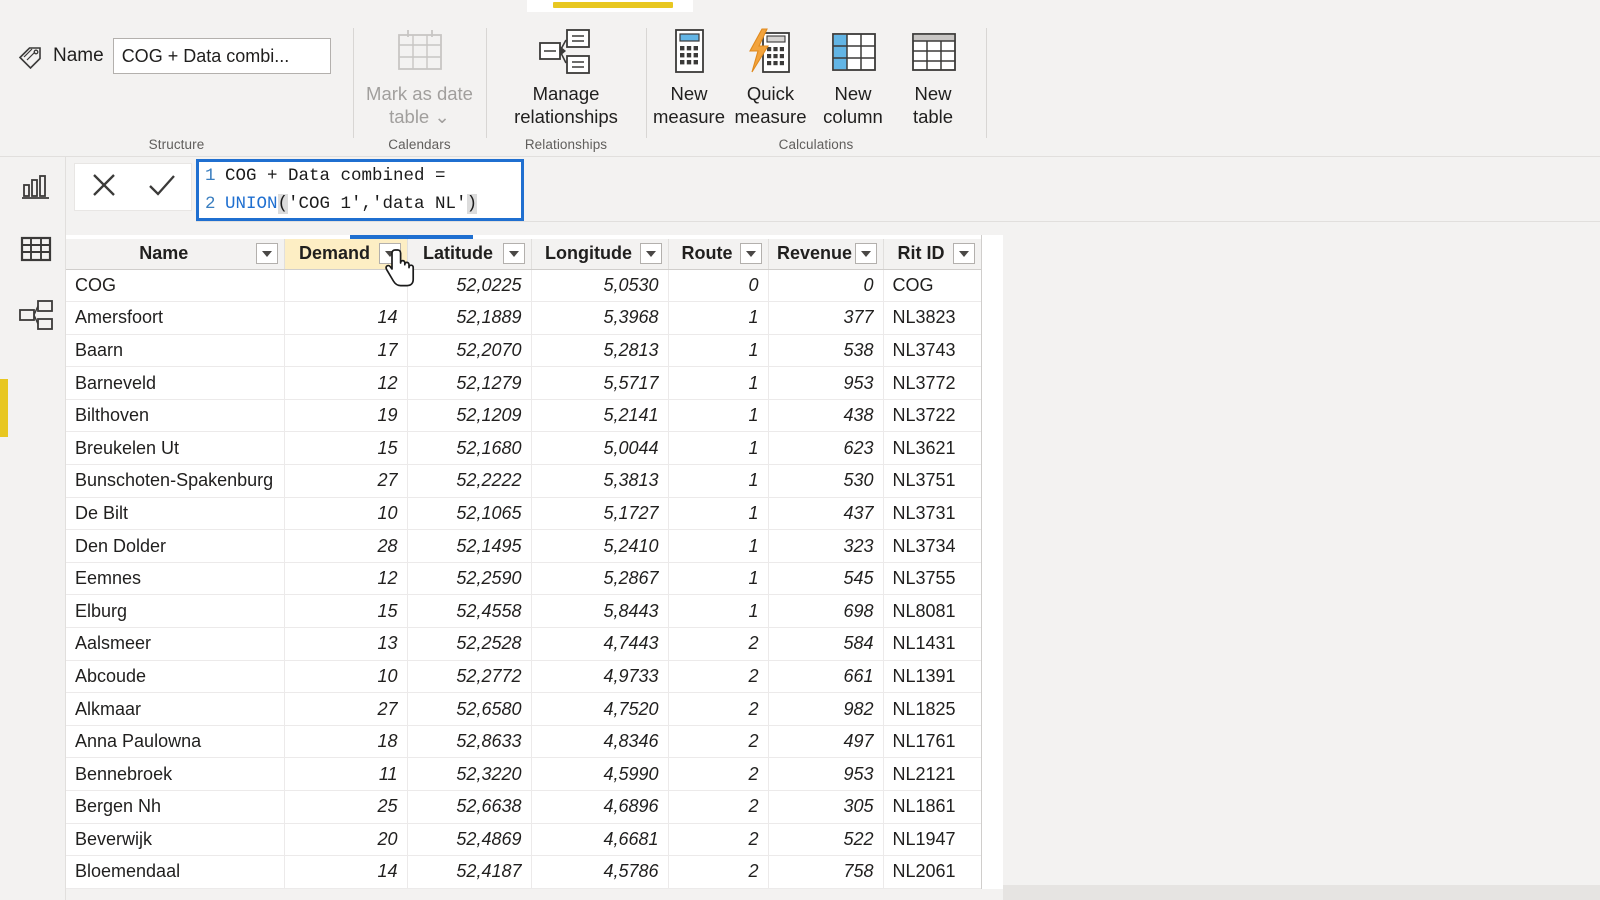 This screenshot has width=1600, height=900. I want to click on cell-demand, so click(346, 286).